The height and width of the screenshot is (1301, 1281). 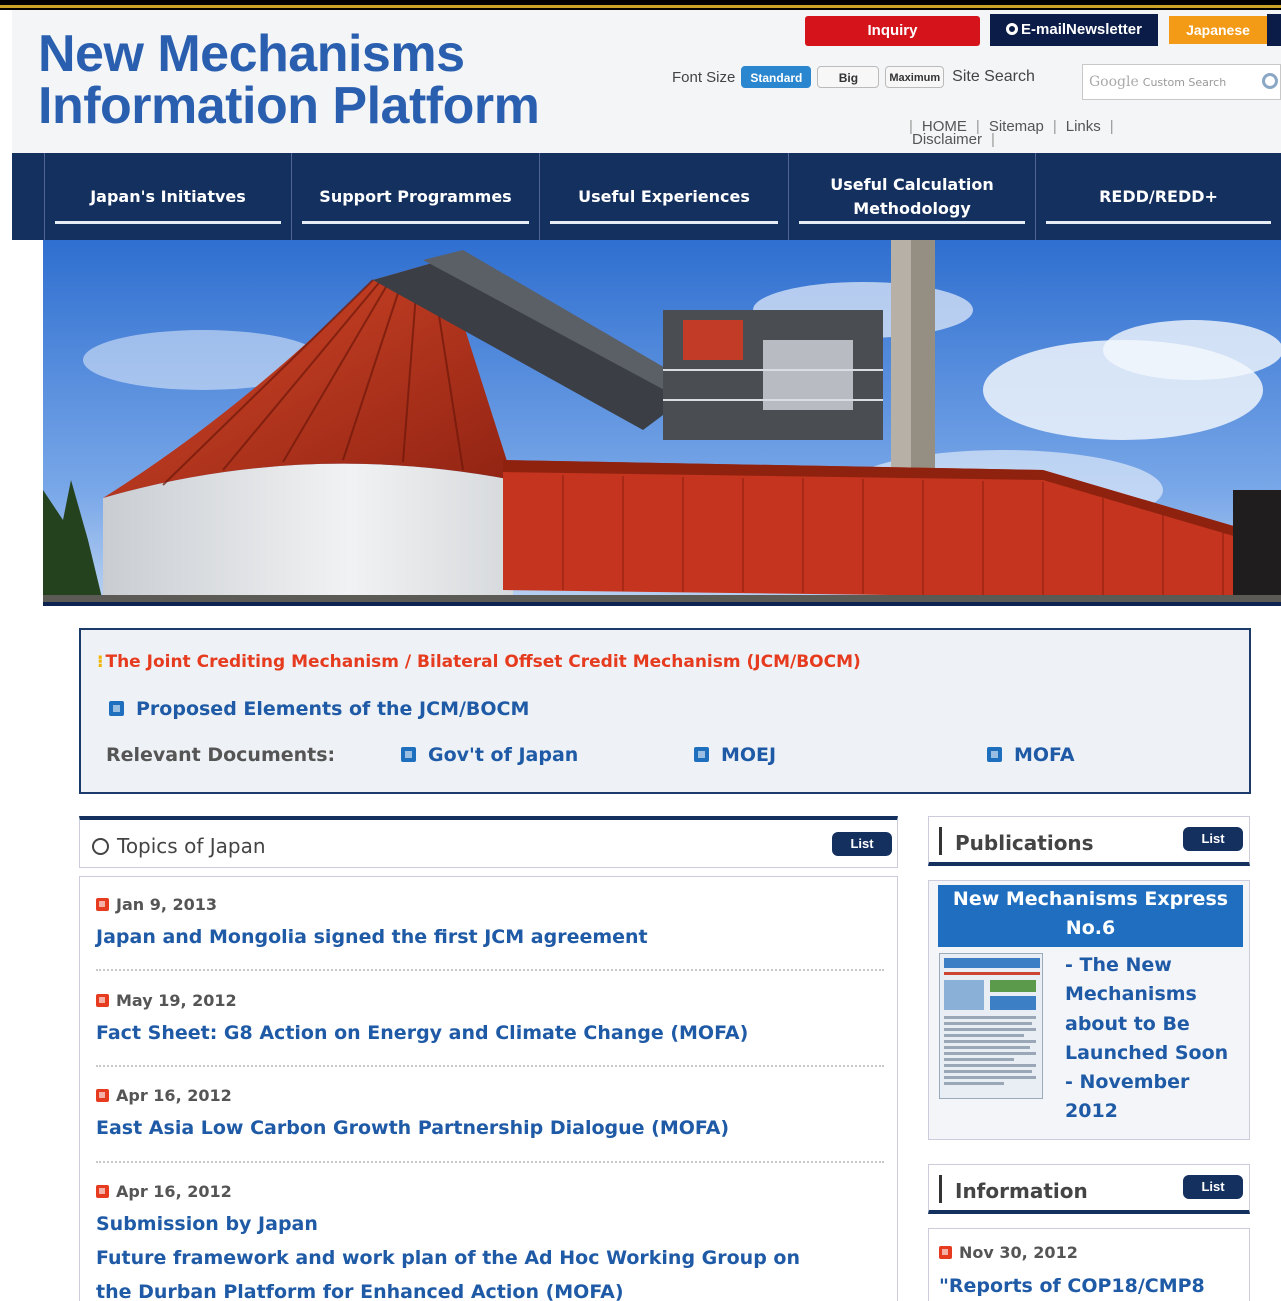 I want to click on topics-list-button: List, so click(x=862, y=844).